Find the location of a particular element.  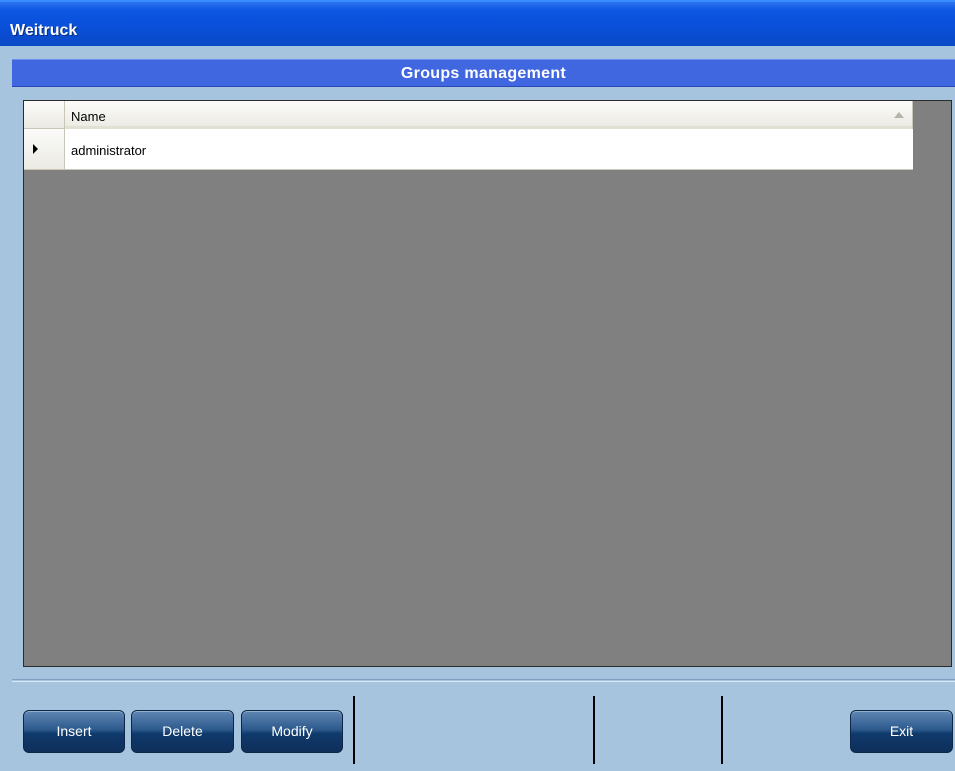

divider is located at coordinates (483, 680).